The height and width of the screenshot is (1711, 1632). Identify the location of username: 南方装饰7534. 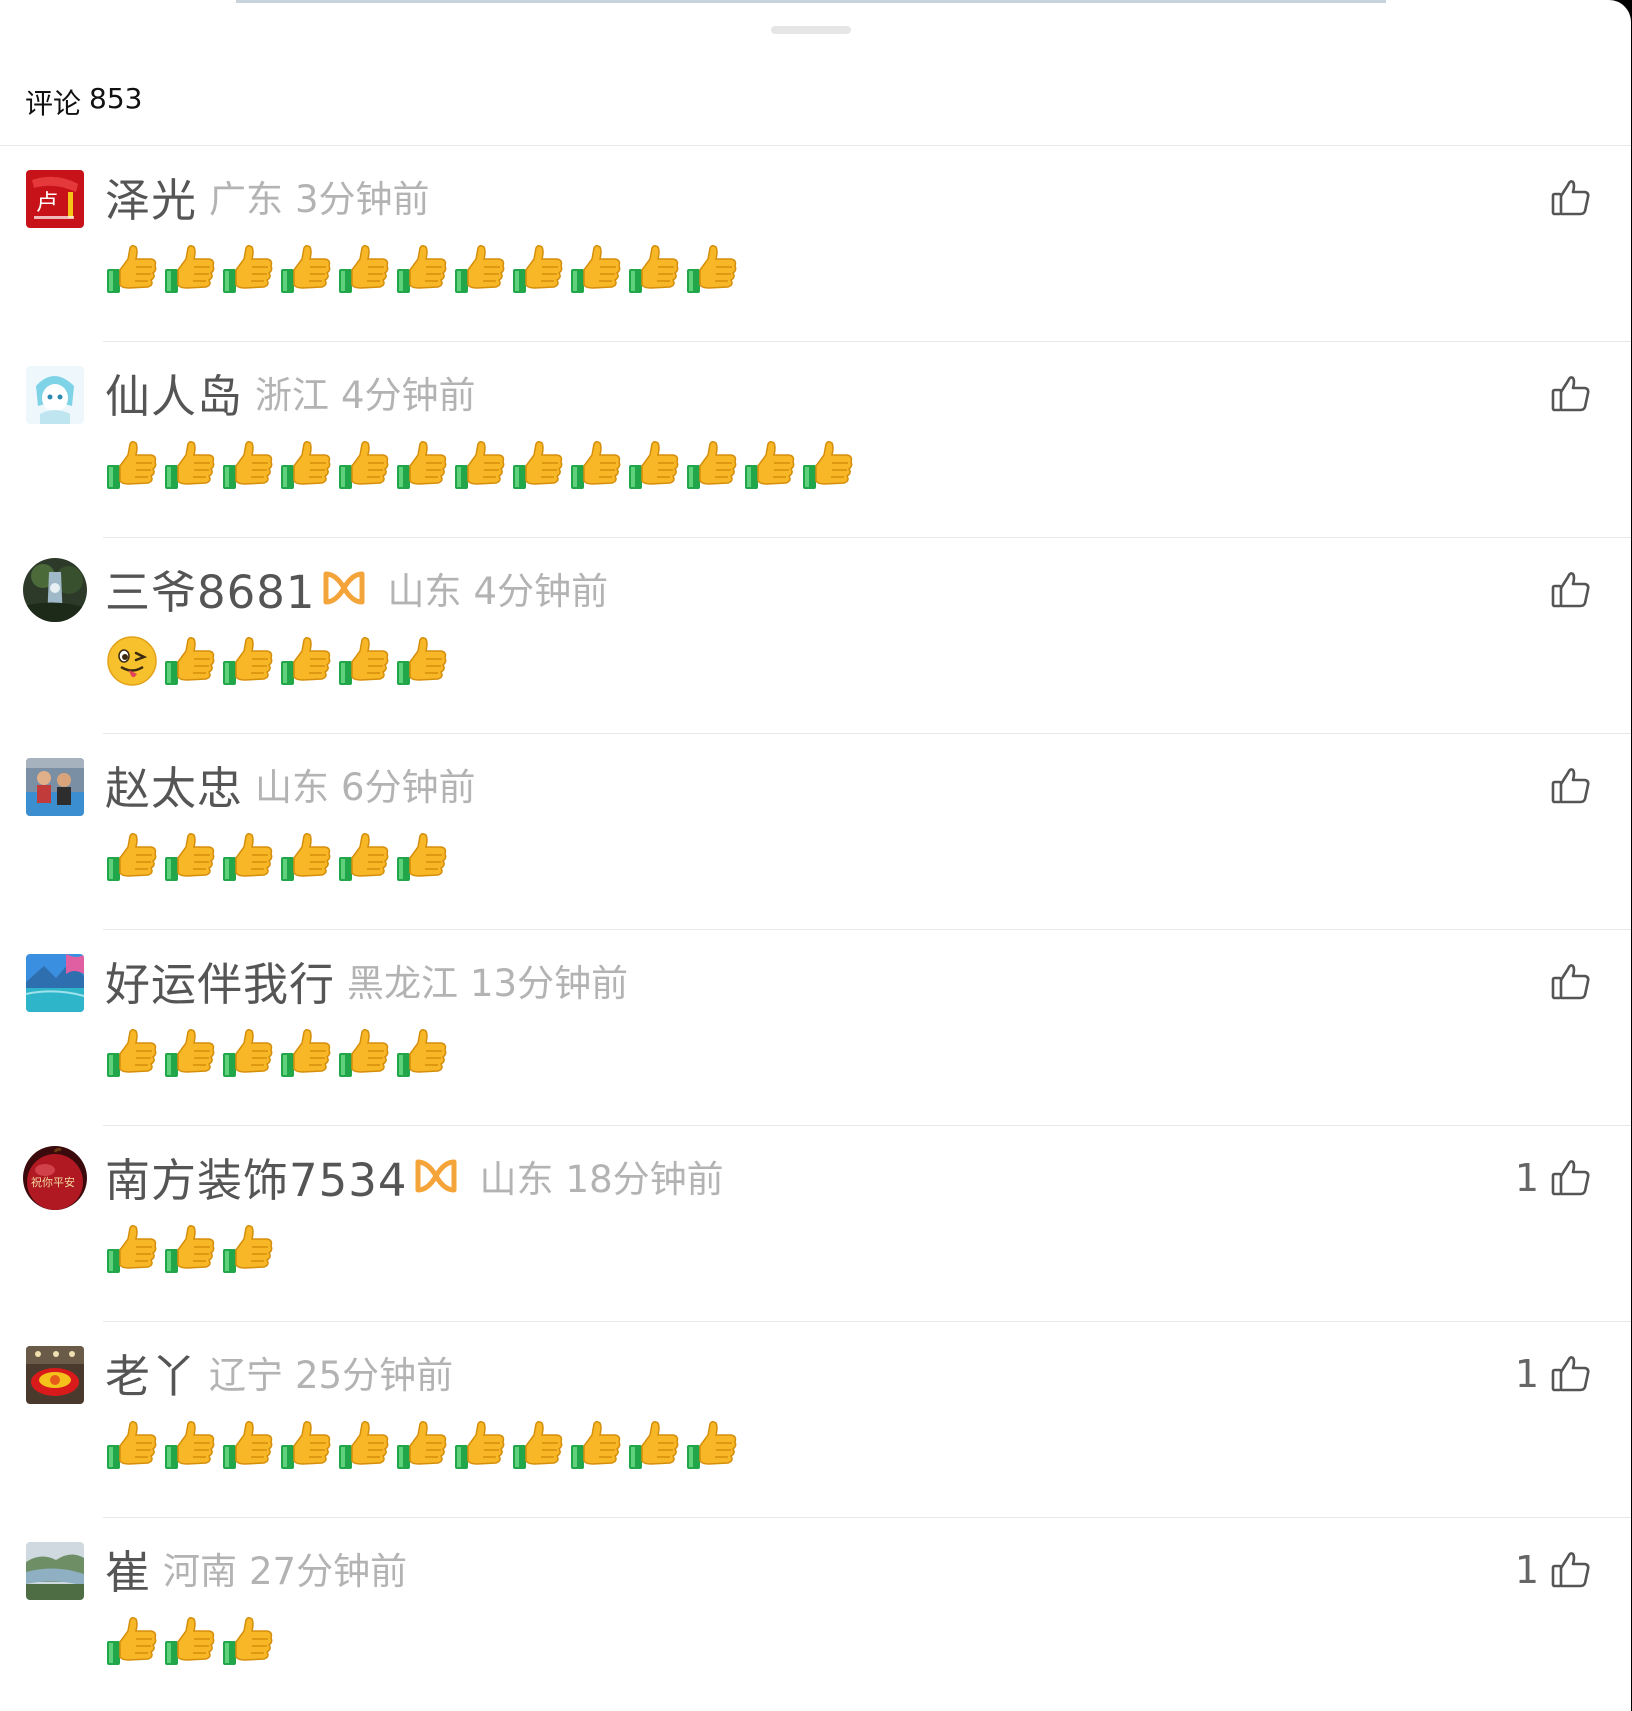
(256, 1176).